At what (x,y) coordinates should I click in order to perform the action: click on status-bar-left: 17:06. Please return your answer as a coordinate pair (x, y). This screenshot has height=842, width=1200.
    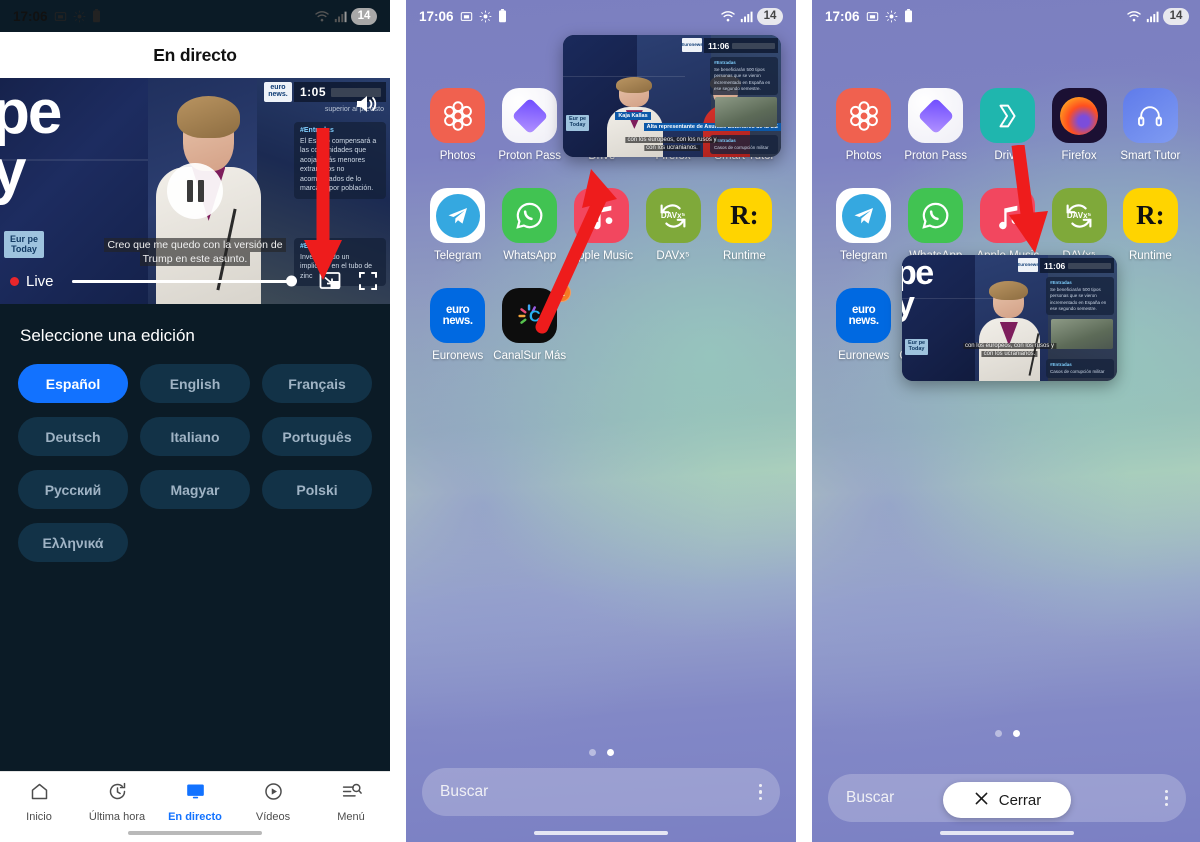
    Looking at the image, I should click on (463, 16).